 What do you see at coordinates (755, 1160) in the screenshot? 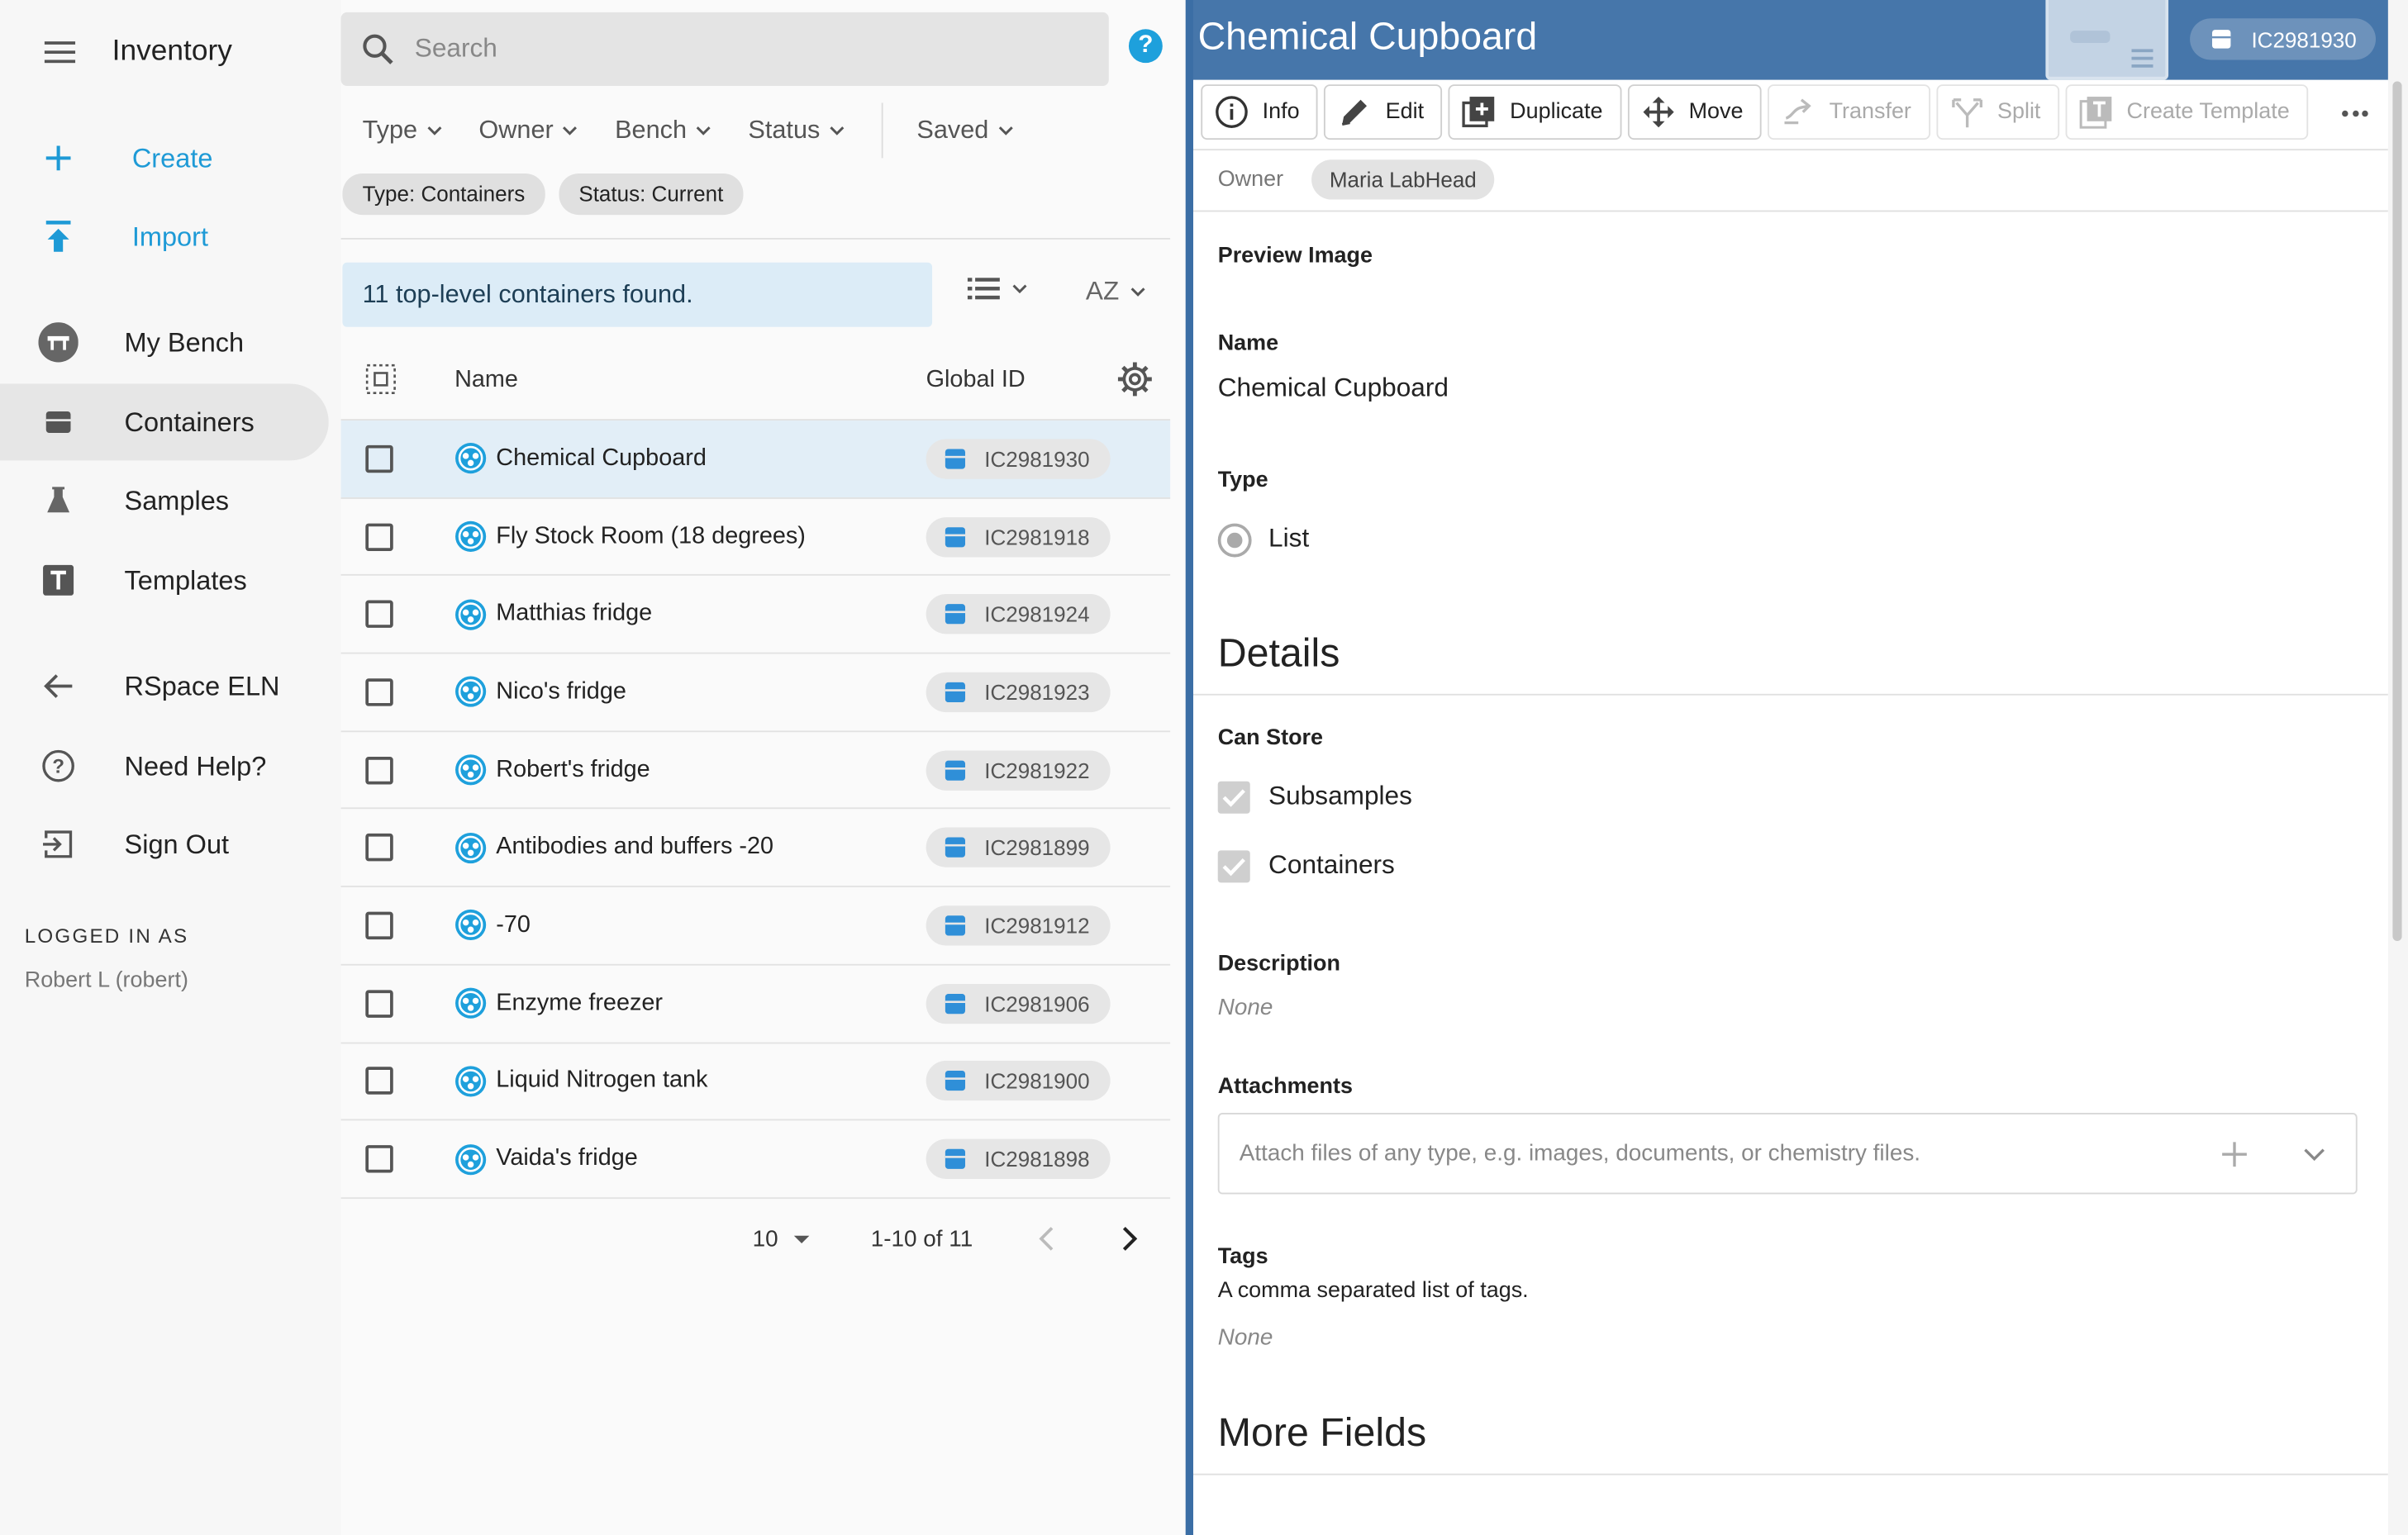
I see `table-row: Vaida's fridge IC2981898` at bounding box center [755, 1160].